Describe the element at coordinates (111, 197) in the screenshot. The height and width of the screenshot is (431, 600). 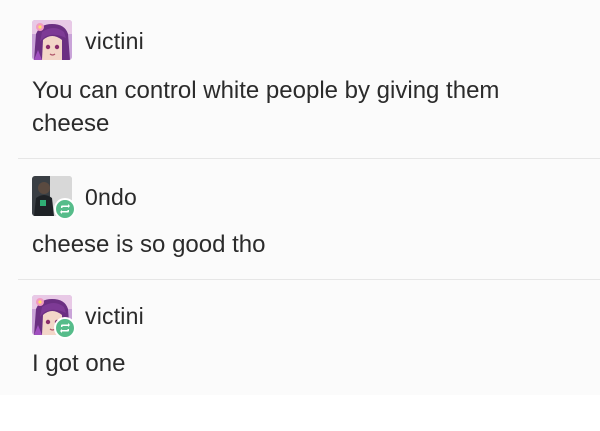
I see `post-username: 0ndo` at that location.